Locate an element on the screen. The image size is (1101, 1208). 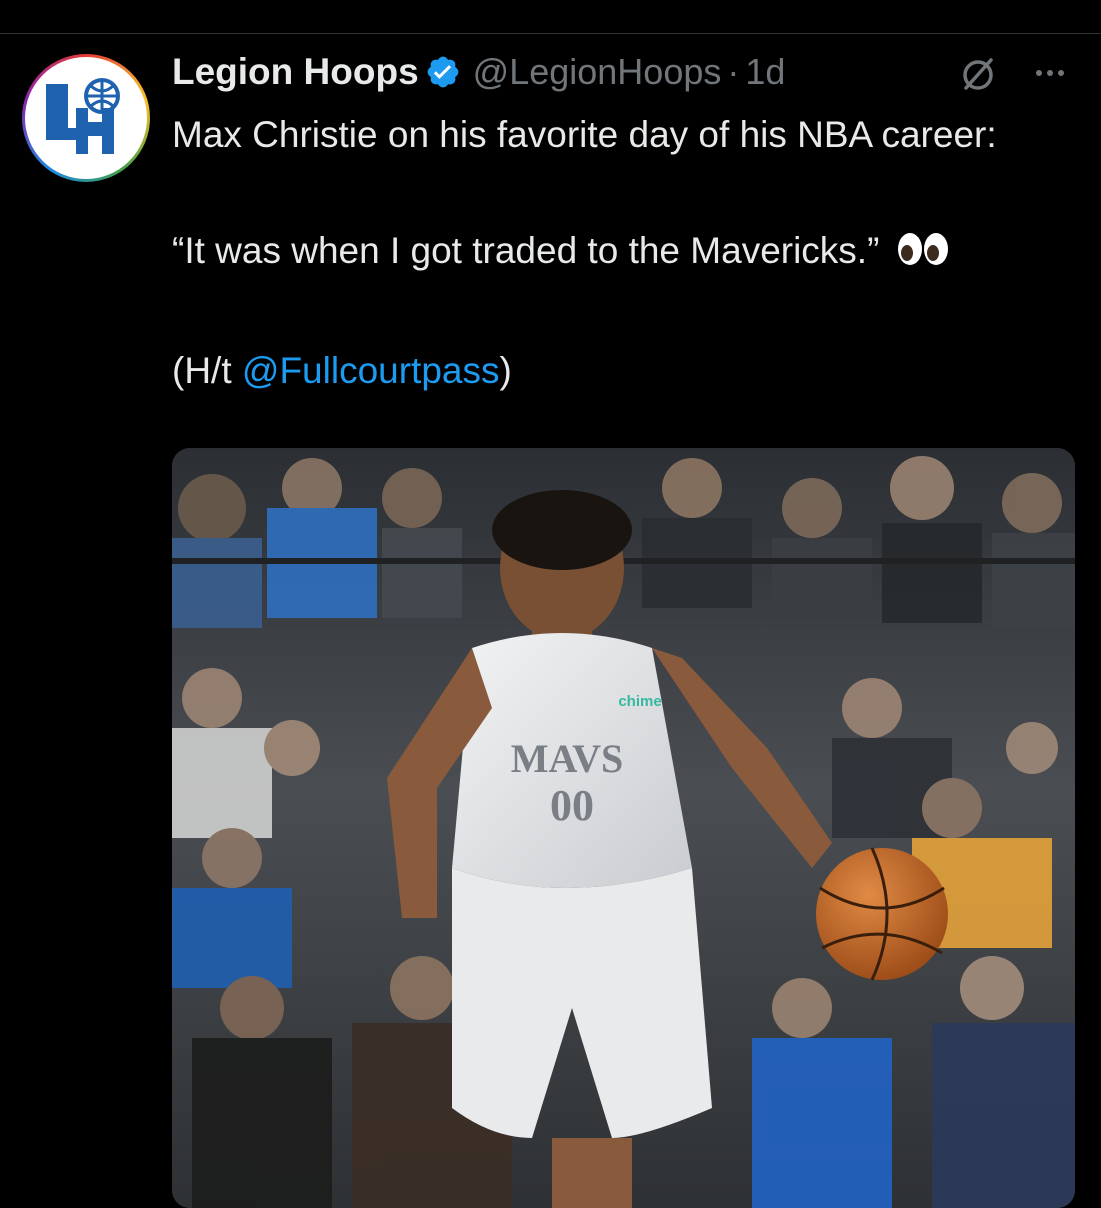
credit-suffix: ) is located at coordinates (505, 370).